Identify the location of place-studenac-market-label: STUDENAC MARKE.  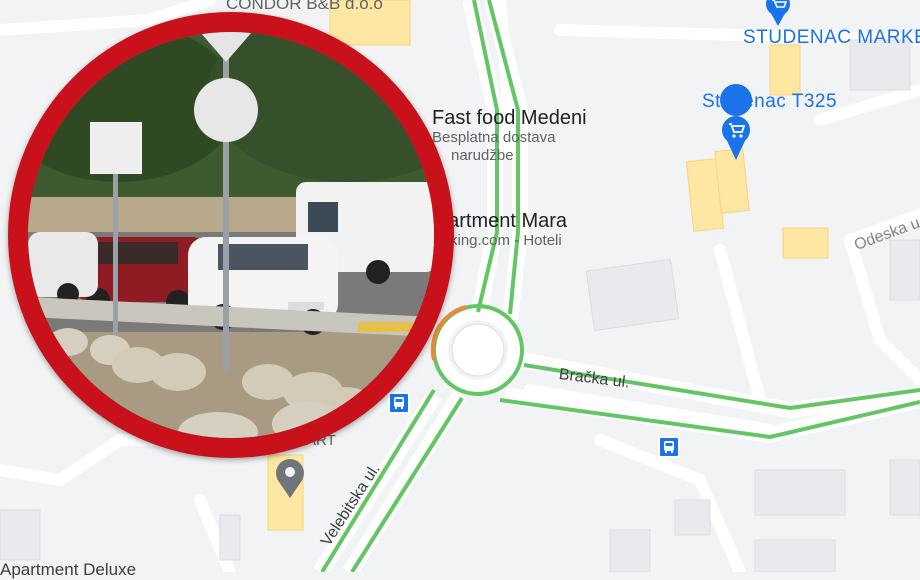
(831, 38).